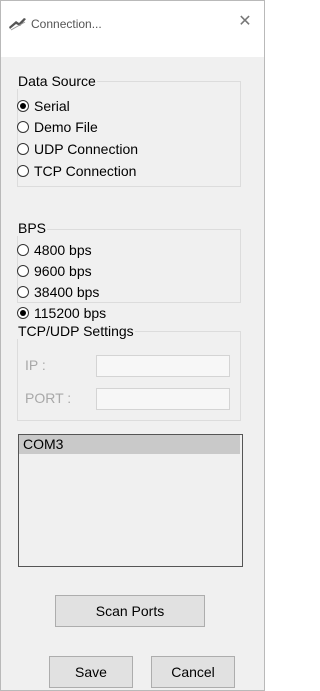 The image size is (320, 691). Describe the element at coordinates (63, 250) in the screenshot. I see `radio-label: 4800 bps` at that location.